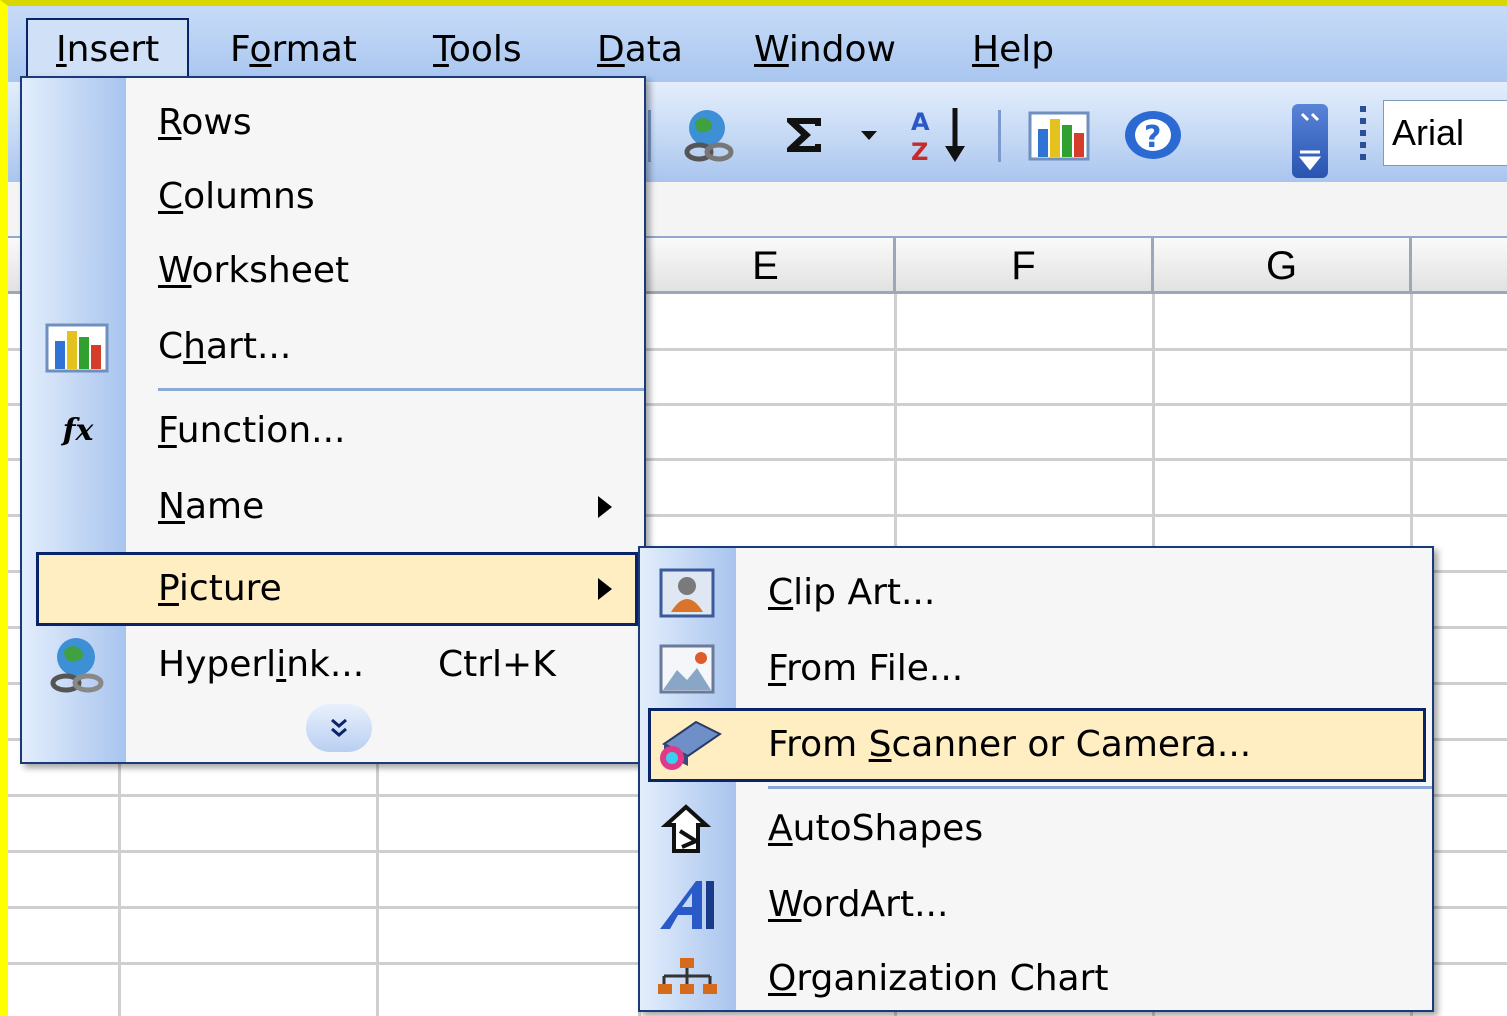  What do you see at coordinates (333, 123) in the screenshot?
I see `menu-item-rows: Rows` at bounding box center [333, 123].